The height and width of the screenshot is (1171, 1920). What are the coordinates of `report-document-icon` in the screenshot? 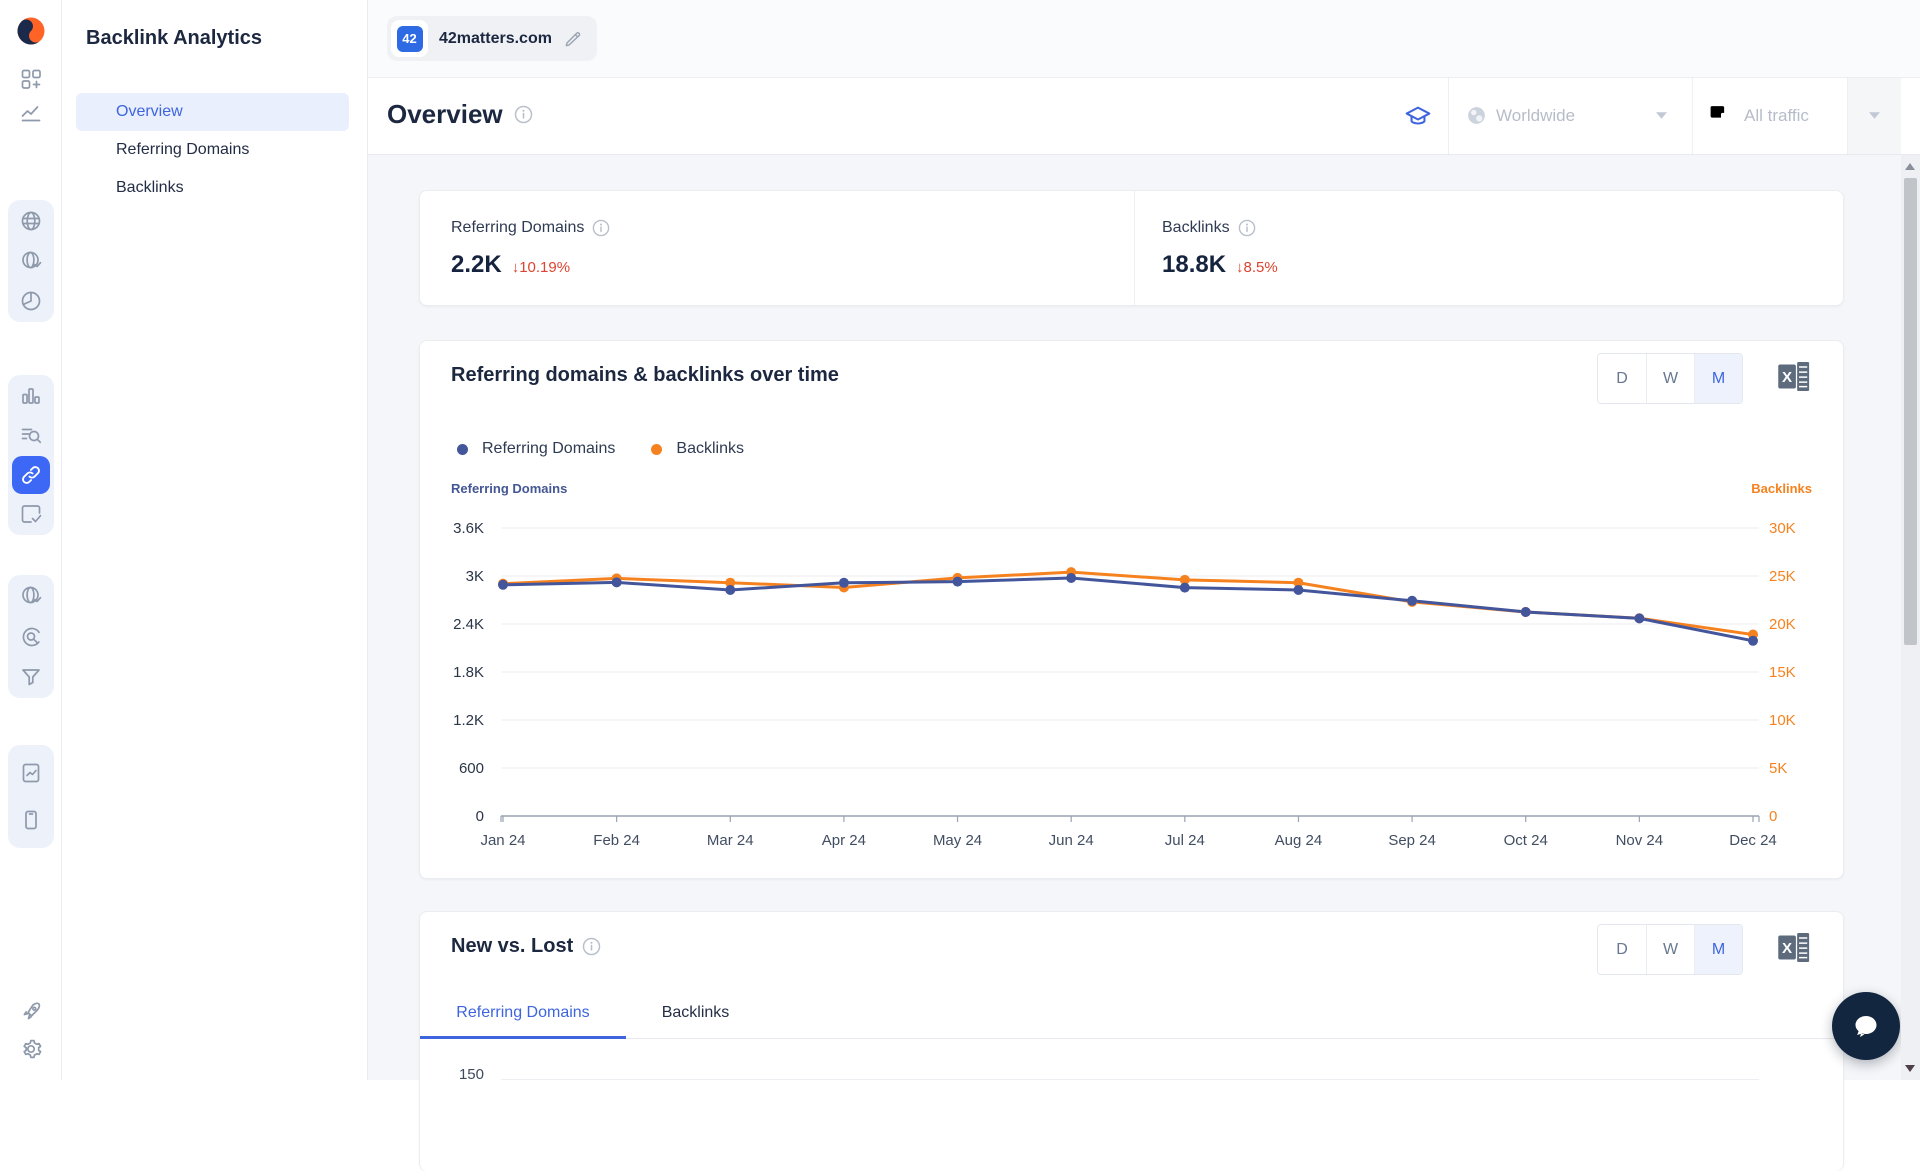 It's located at (31, 773).